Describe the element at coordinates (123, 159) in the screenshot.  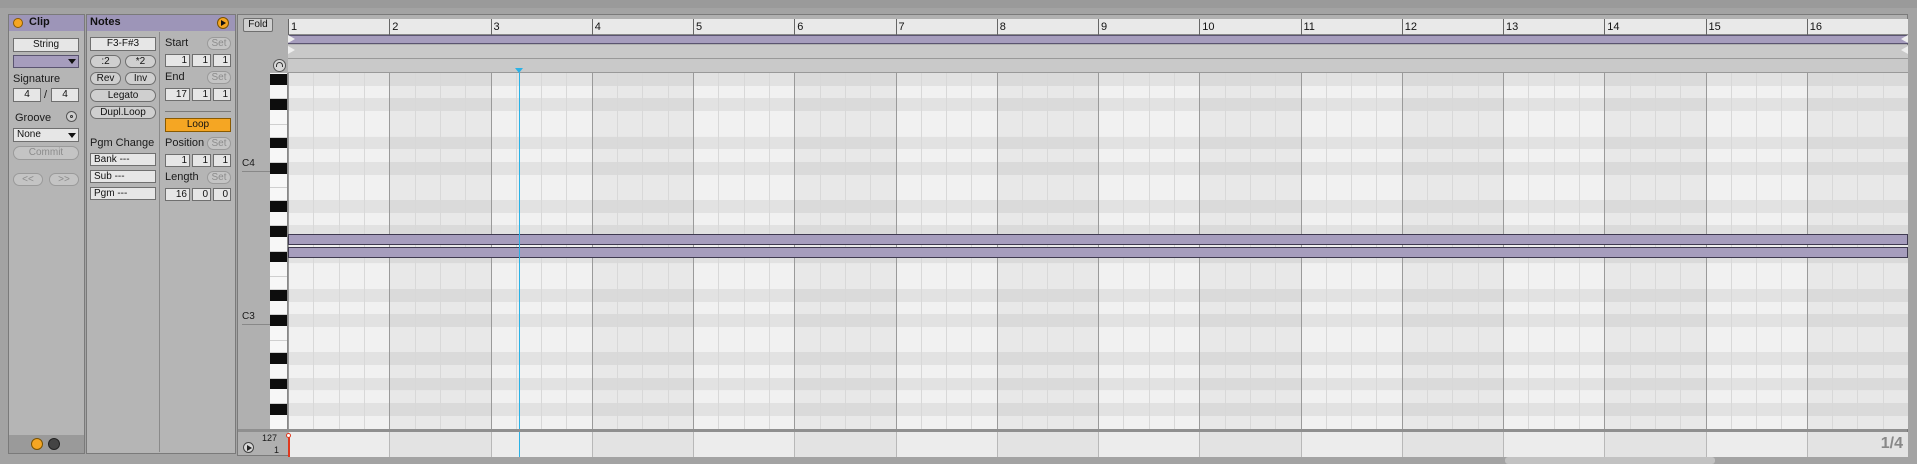
I see `bank-field: Bank ---` at that location.